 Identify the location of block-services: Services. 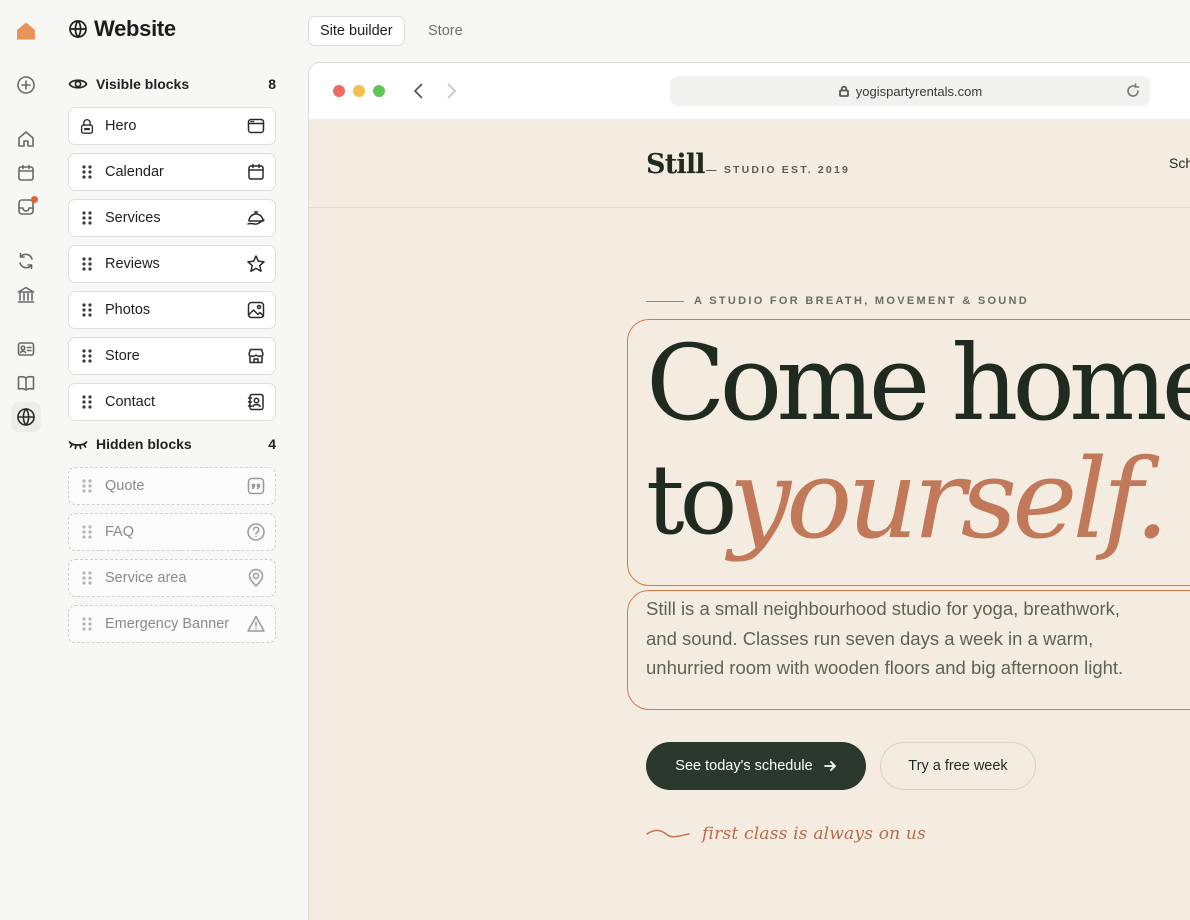
(172, 218).